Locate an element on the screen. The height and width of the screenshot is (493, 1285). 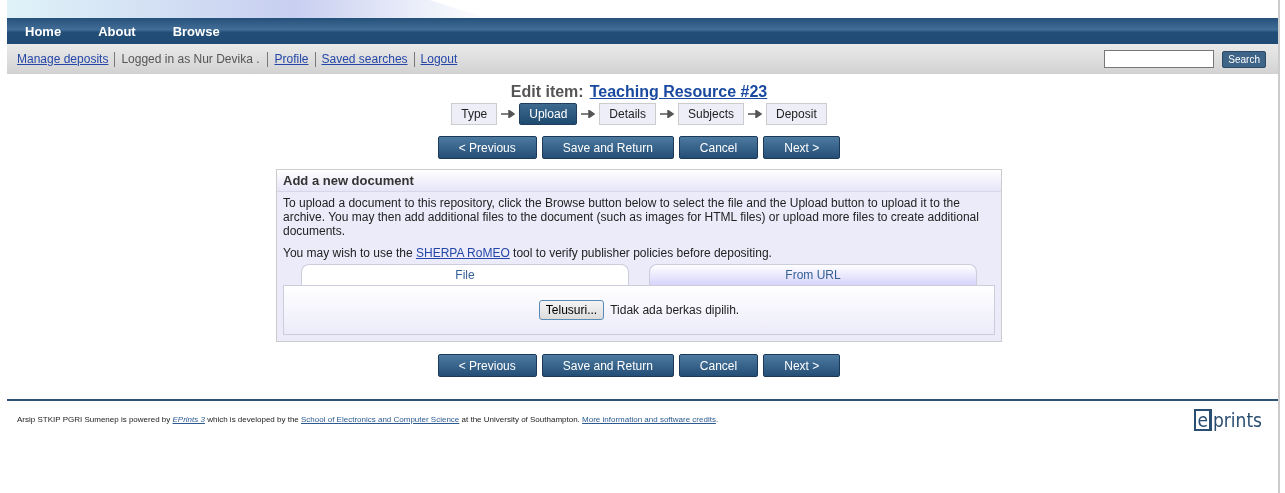
user-link: Logout is located at coordinates (439, 59).